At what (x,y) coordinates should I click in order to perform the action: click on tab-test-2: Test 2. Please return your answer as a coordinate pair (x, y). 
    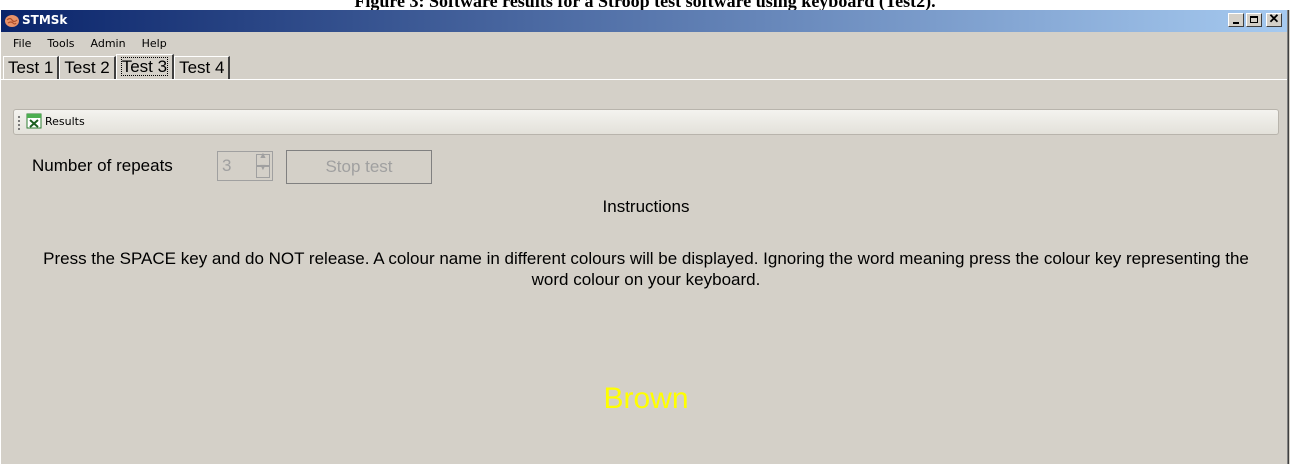
    Looking at the image, I should click on (87, 67).